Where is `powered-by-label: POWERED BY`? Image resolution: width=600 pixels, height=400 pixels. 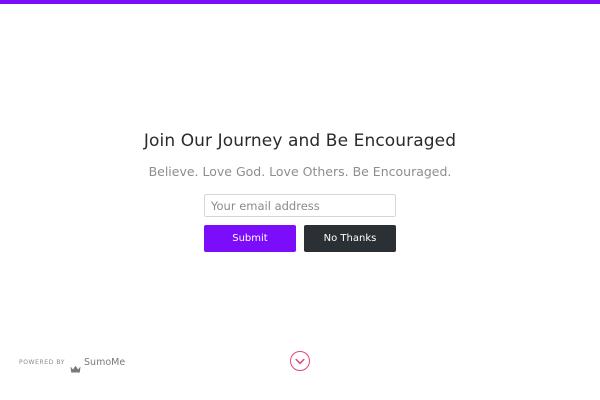
powered-by-label: POWERED BY is located at coordinates (42, 362).